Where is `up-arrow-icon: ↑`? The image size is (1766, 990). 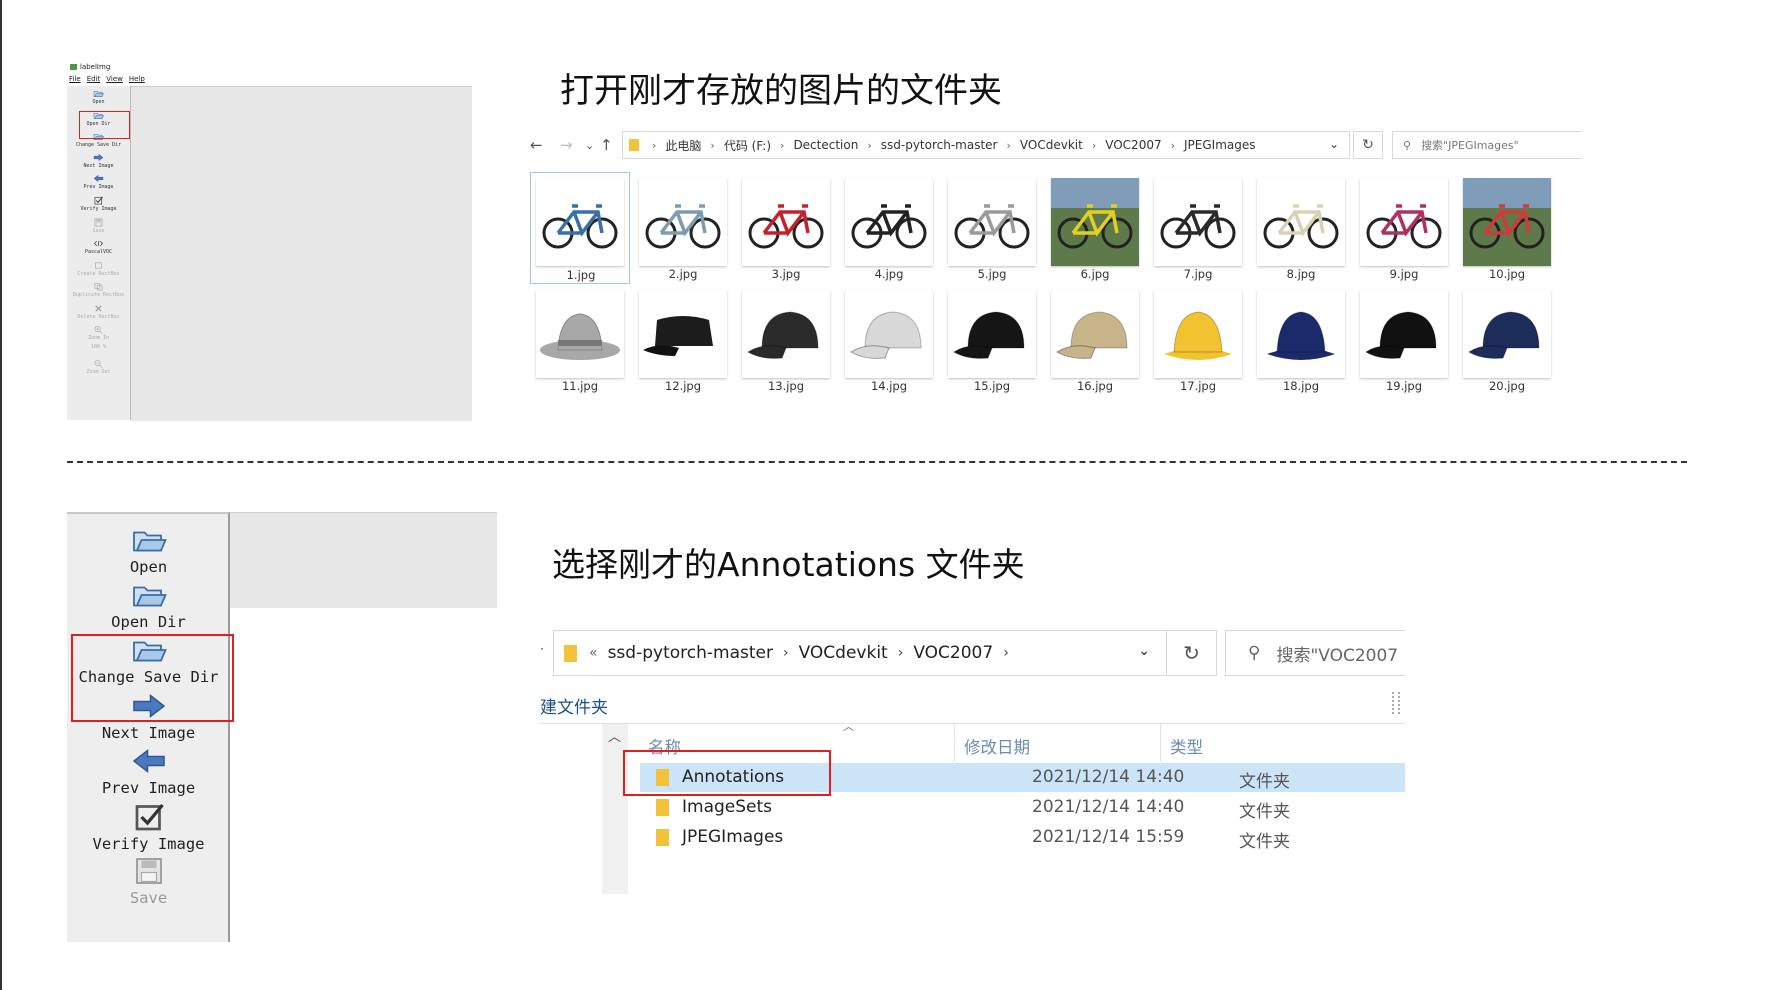
up-arrow-icon: ↑ is located at coordinates (606, 145).